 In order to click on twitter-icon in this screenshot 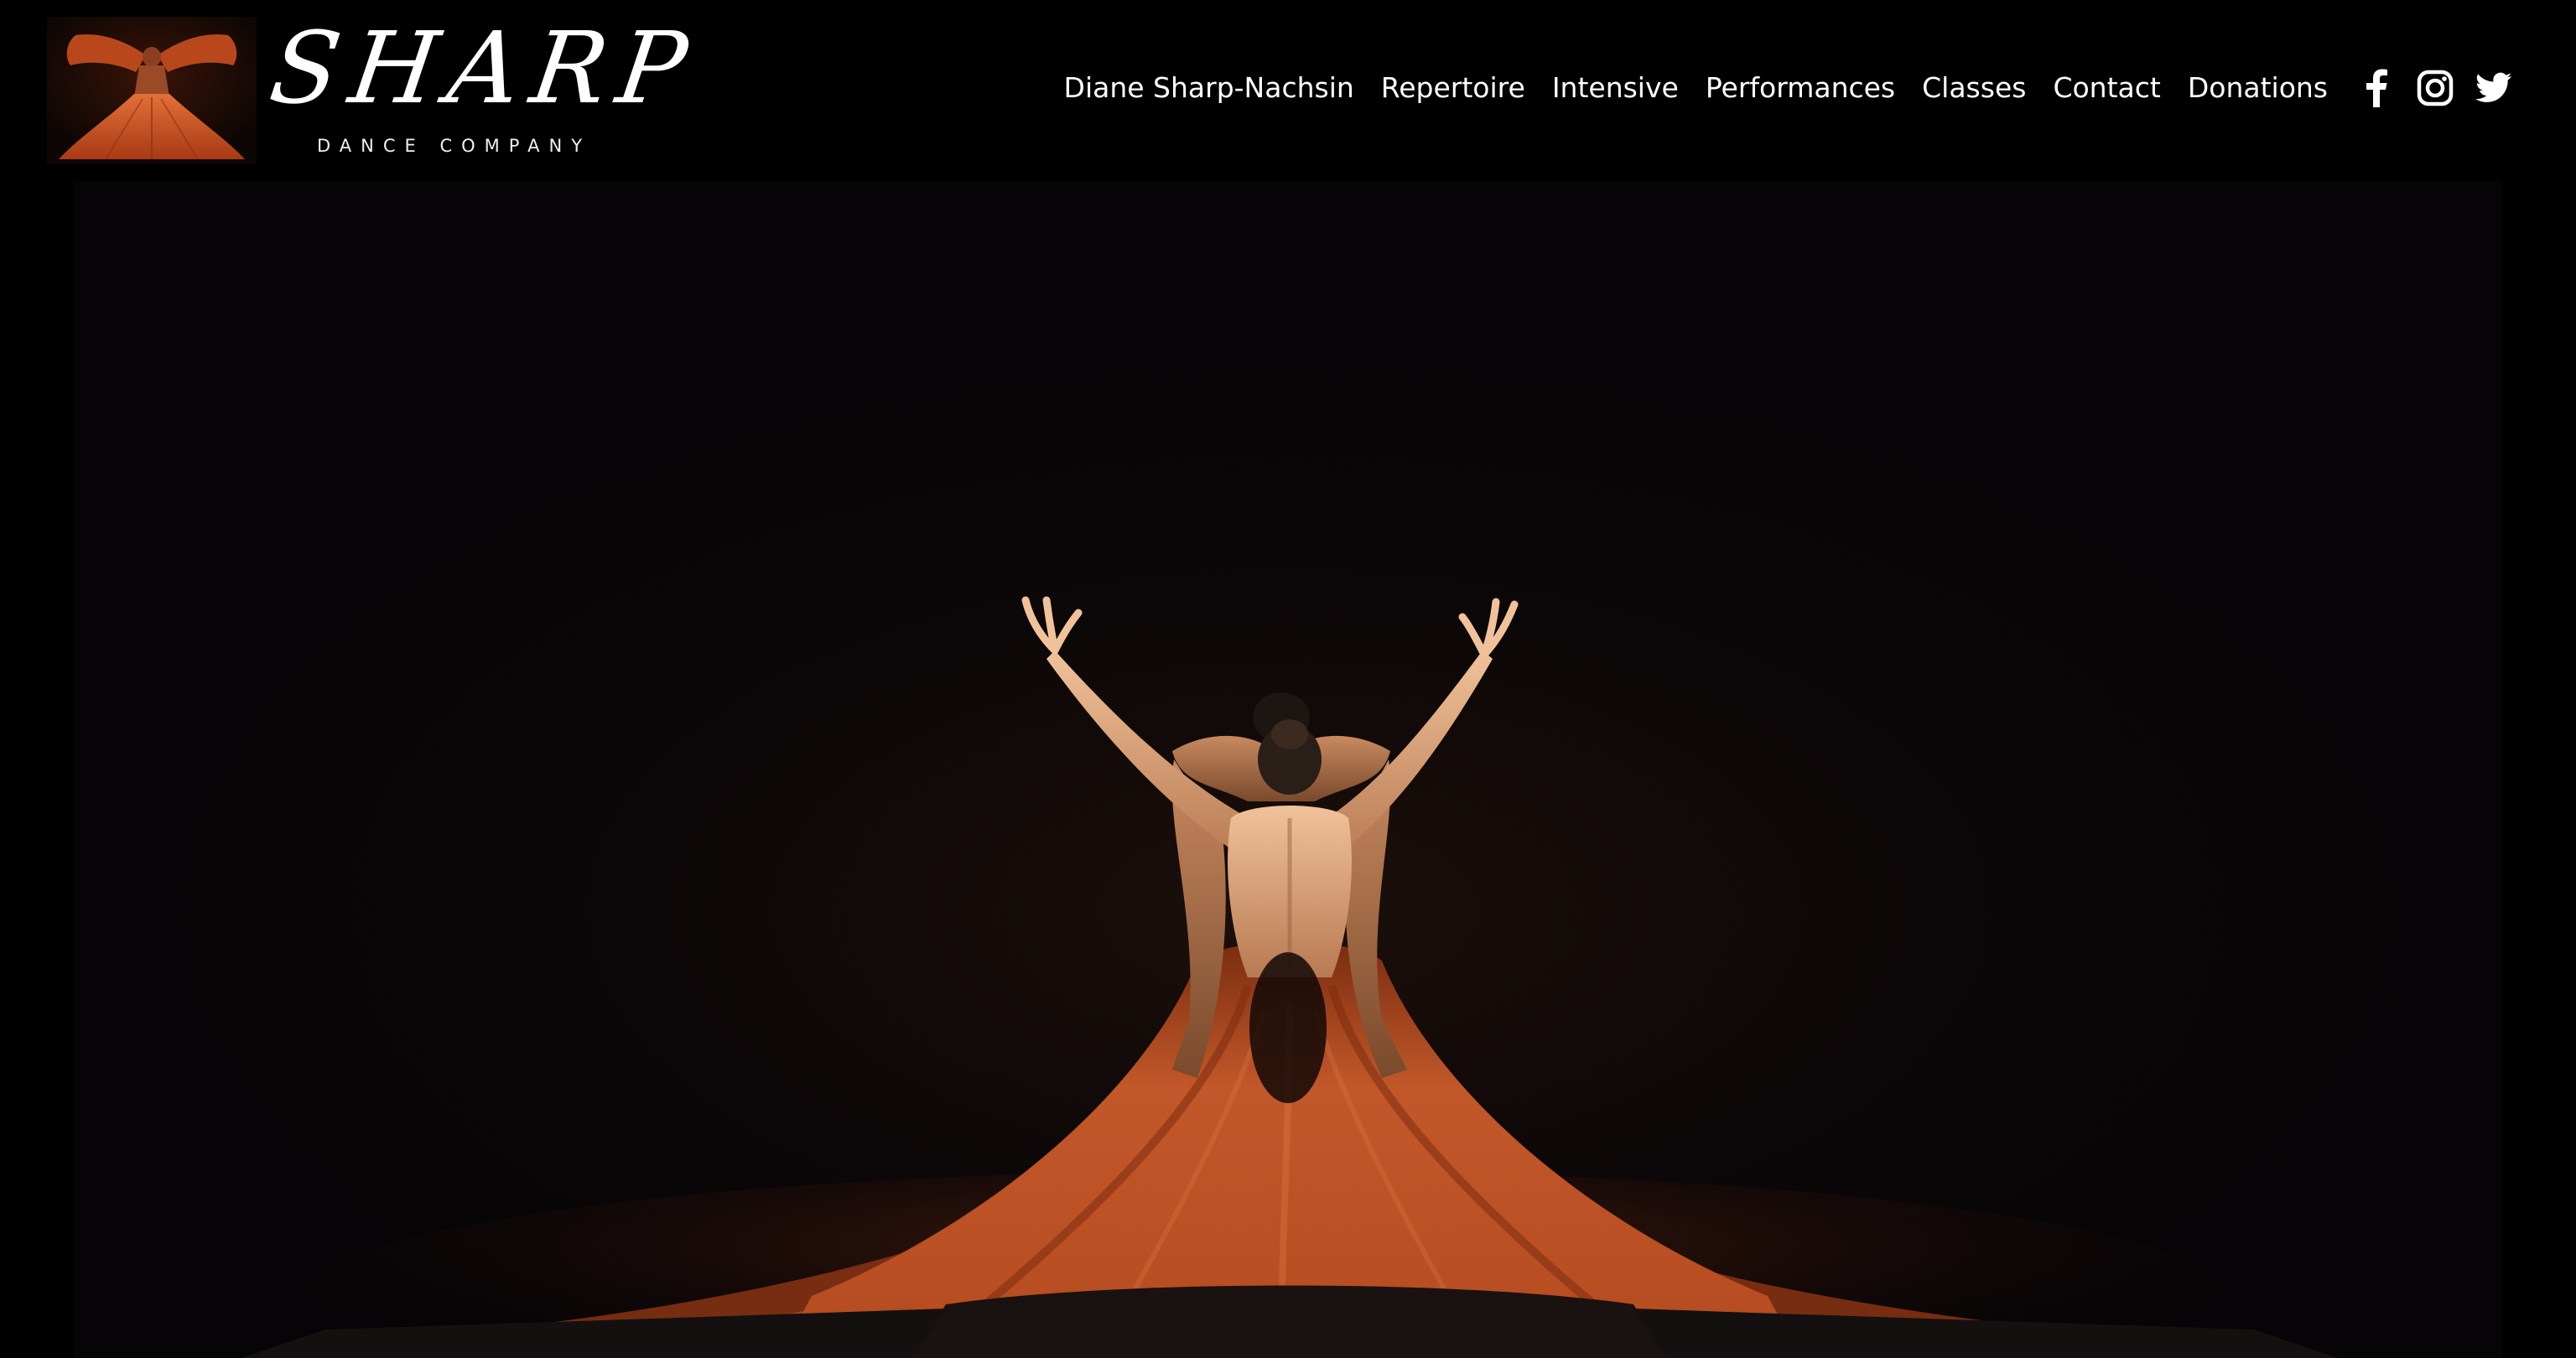, I will do `click(2493, 88)`.